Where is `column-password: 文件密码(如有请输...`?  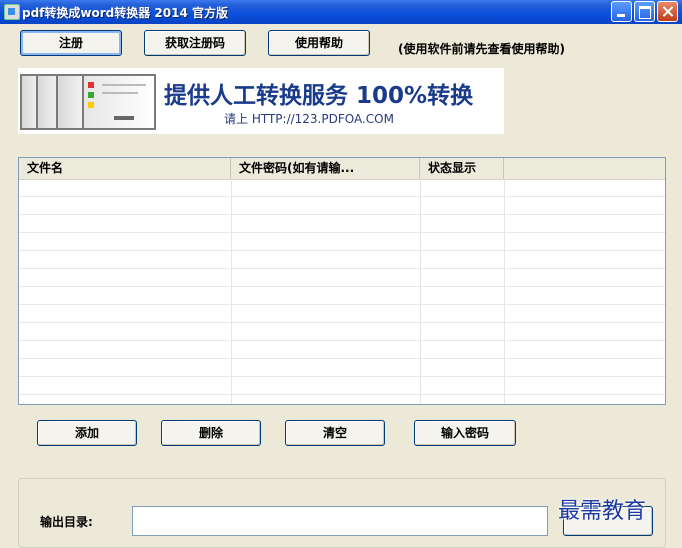 column-password: 文件密码(如有请输... is located at coordinates (325, 168).